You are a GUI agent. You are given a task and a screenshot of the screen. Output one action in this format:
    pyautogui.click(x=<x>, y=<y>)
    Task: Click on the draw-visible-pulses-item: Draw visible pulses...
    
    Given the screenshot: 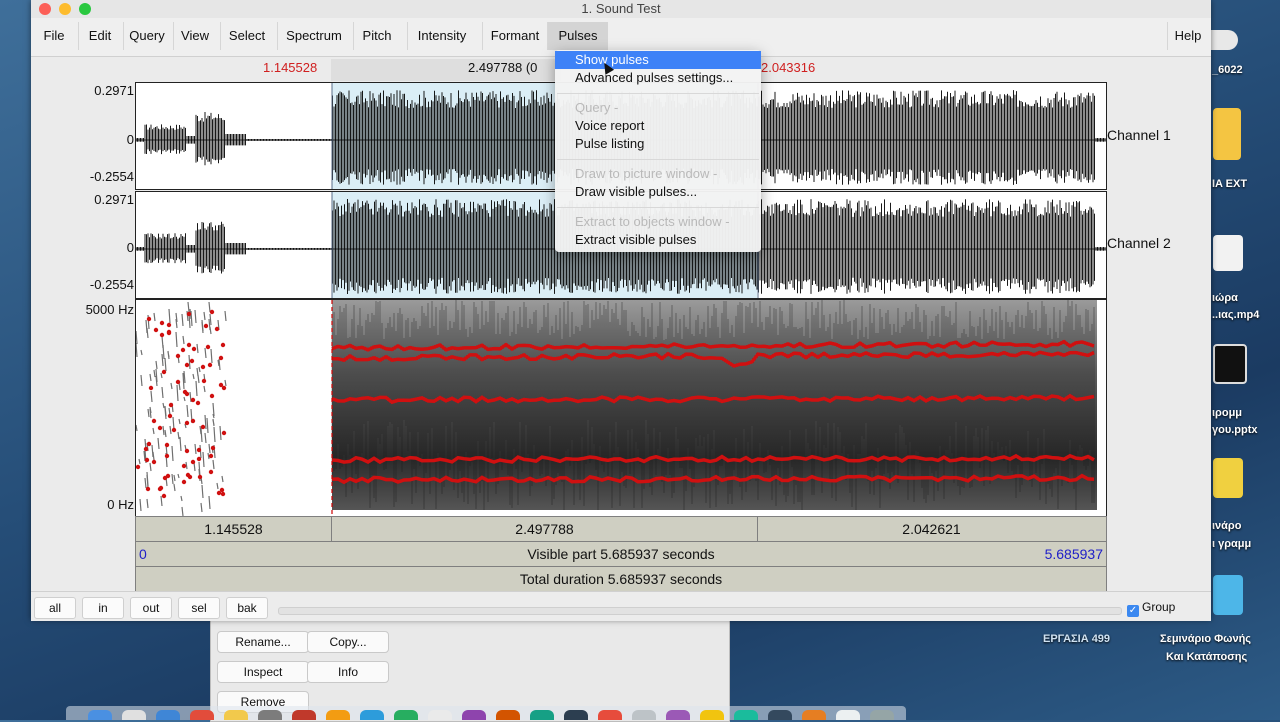 What is the action you would take?
    pyautogui.click(x=658, y=192)
    